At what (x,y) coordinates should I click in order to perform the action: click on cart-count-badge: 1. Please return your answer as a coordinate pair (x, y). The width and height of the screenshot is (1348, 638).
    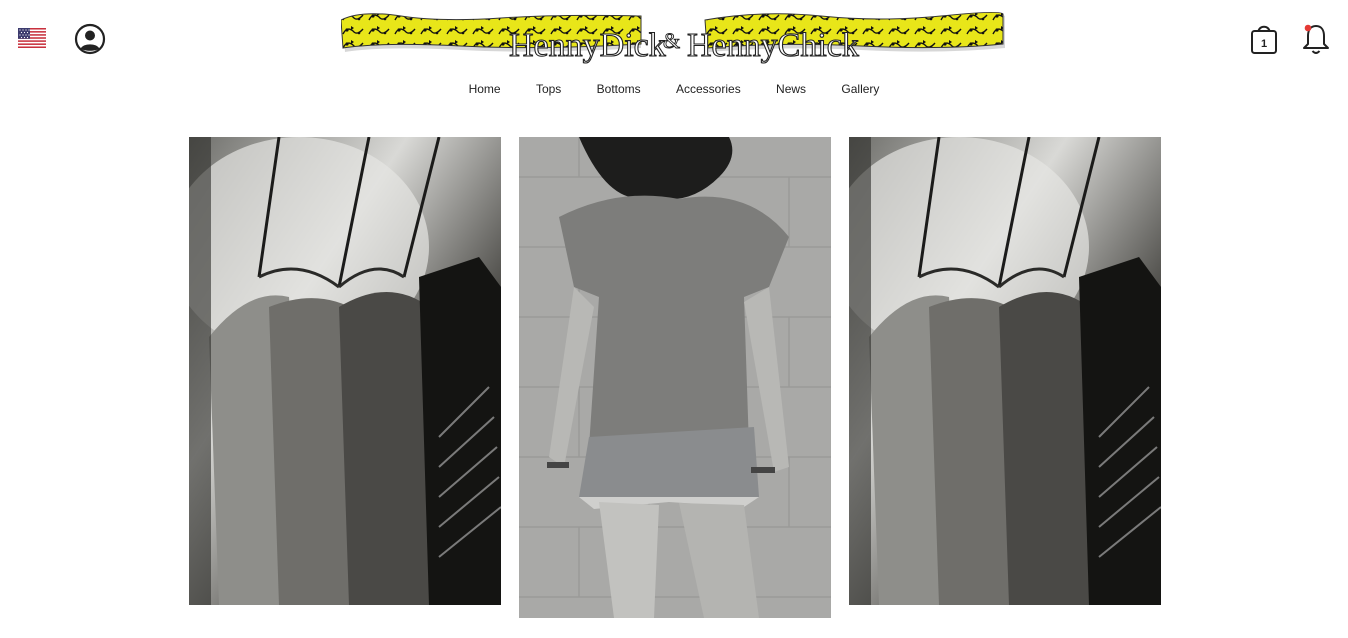
    Looking at the image, I should click on (1264, 44).